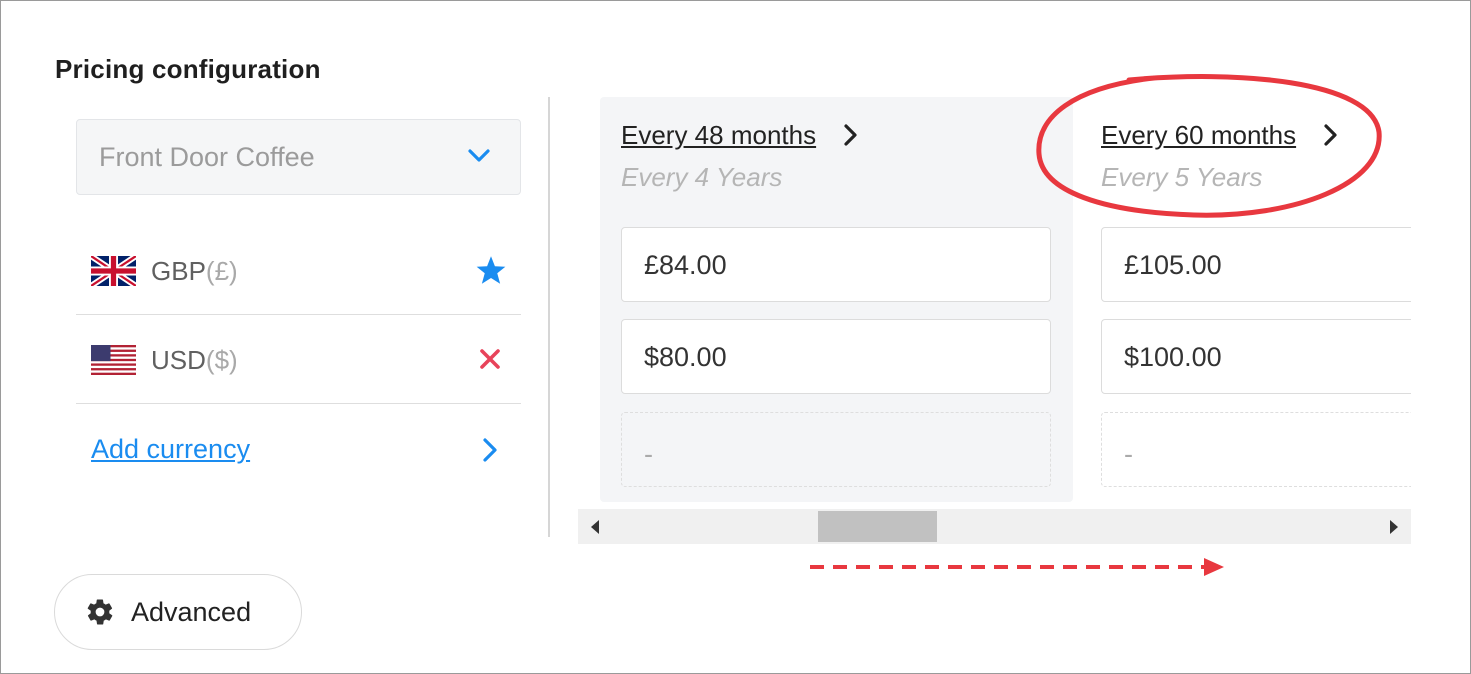  Describe the element at coordinates (549, 317) in the screenshot. I see `vertical-divider` at that location.